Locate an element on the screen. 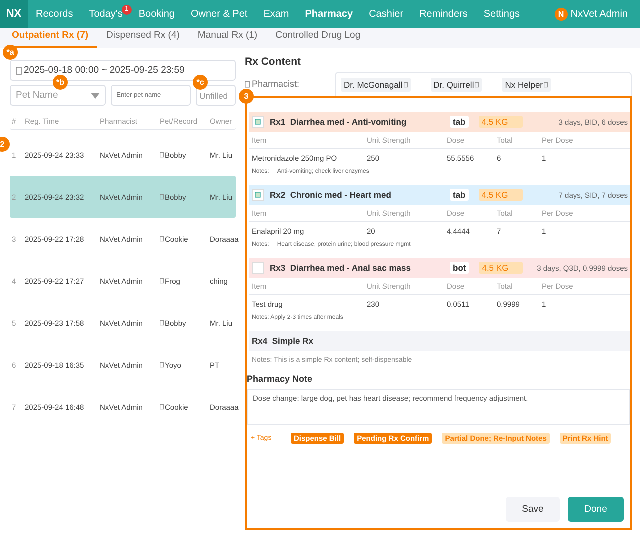  annotation-marker: *b is located at coordinates (60, 82).